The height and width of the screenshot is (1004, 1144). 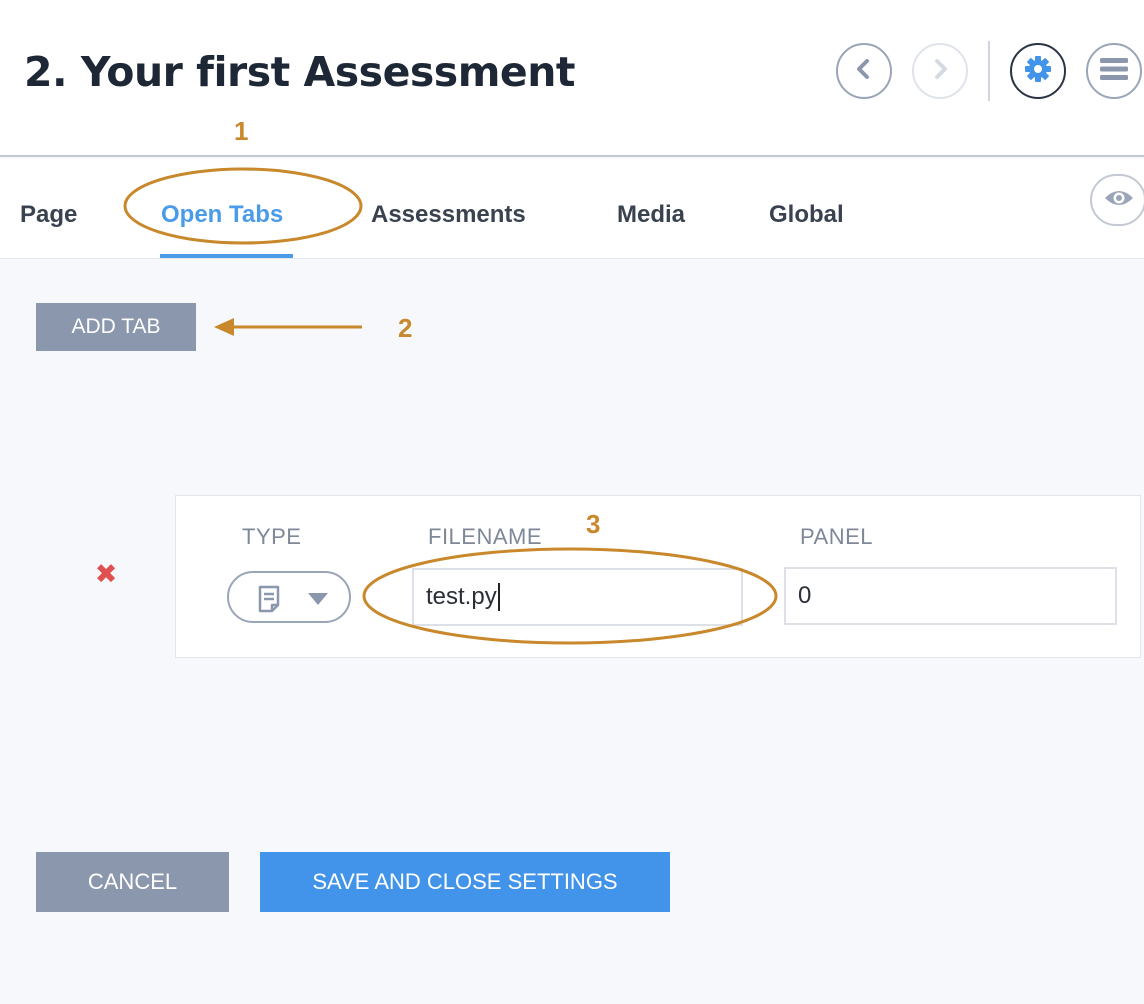 I want to click on filename-column-label: FILENAME, so click(x=485, y=536).